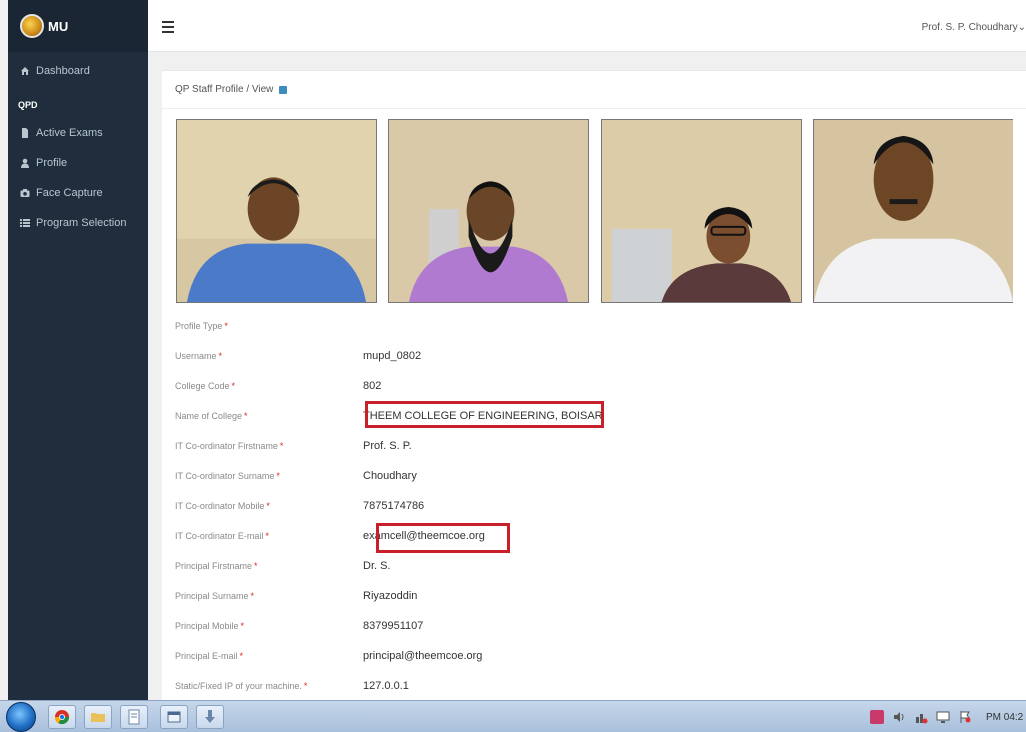 The image size is (1026, 732). Describe the element at coordinates (28, 105) in the screenshot. I see `sidebar-section-header: QPD` at that location.